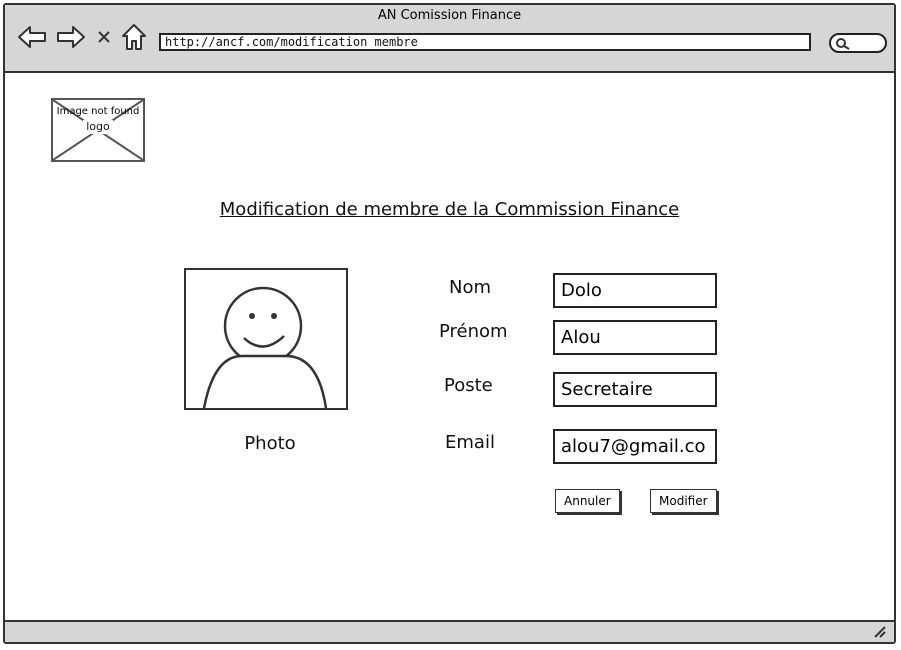 This screenshot has width=901, height=650. I want to click on cancel-button: Annuler, so click(587, 501).